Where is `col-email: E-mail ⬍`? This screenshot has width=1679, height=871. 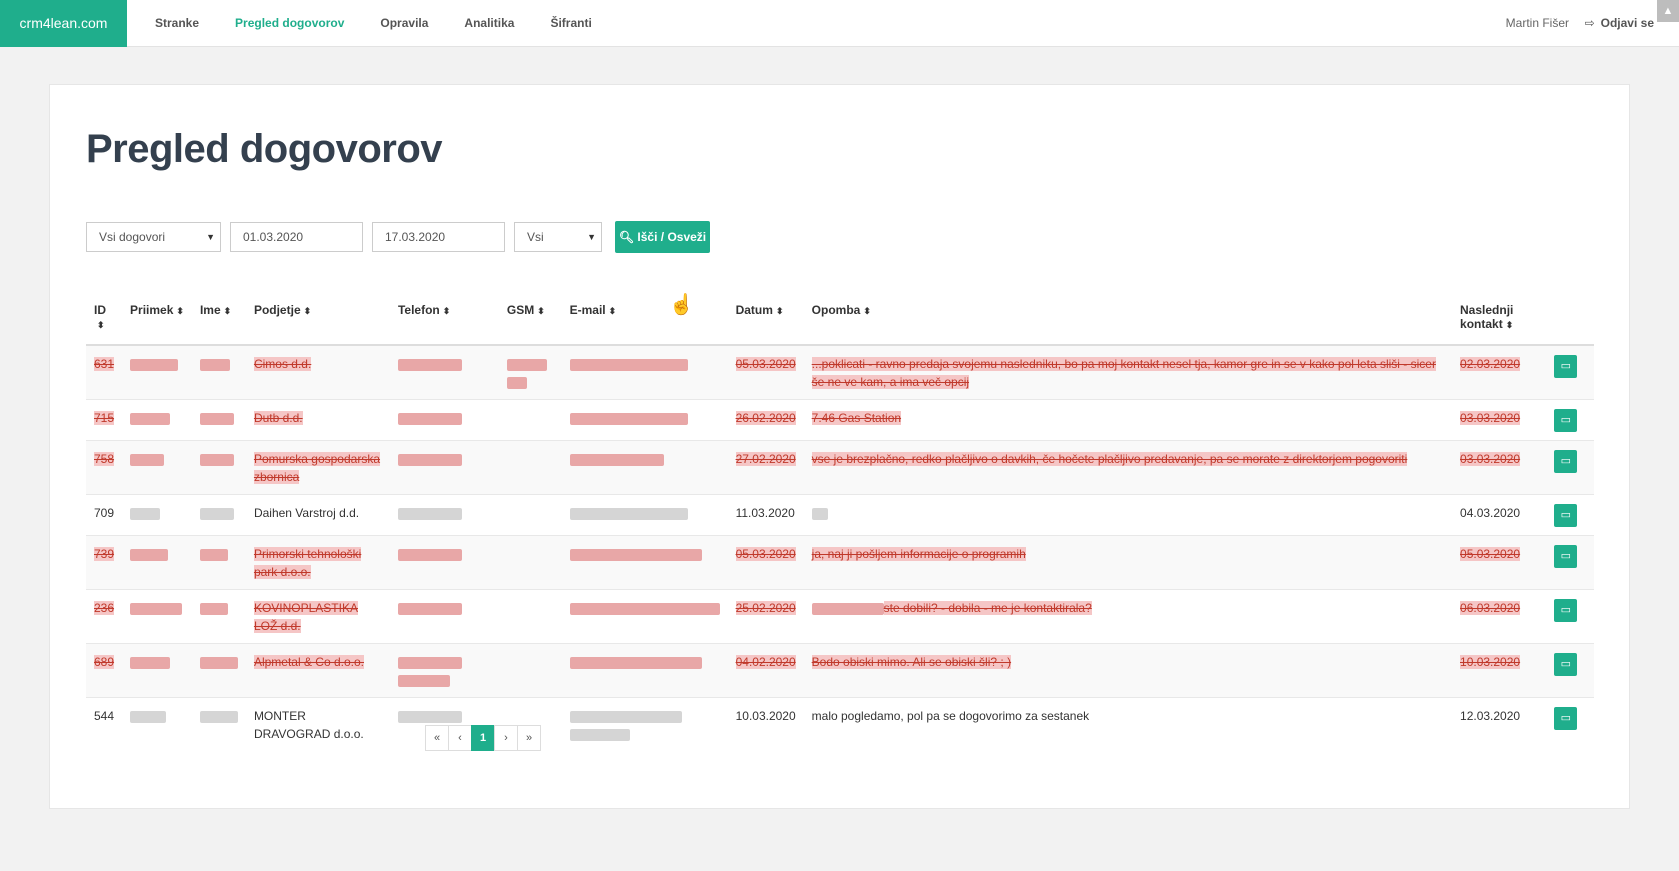 col-email: E-mail ⬍ is located at coordinates (644, 320).